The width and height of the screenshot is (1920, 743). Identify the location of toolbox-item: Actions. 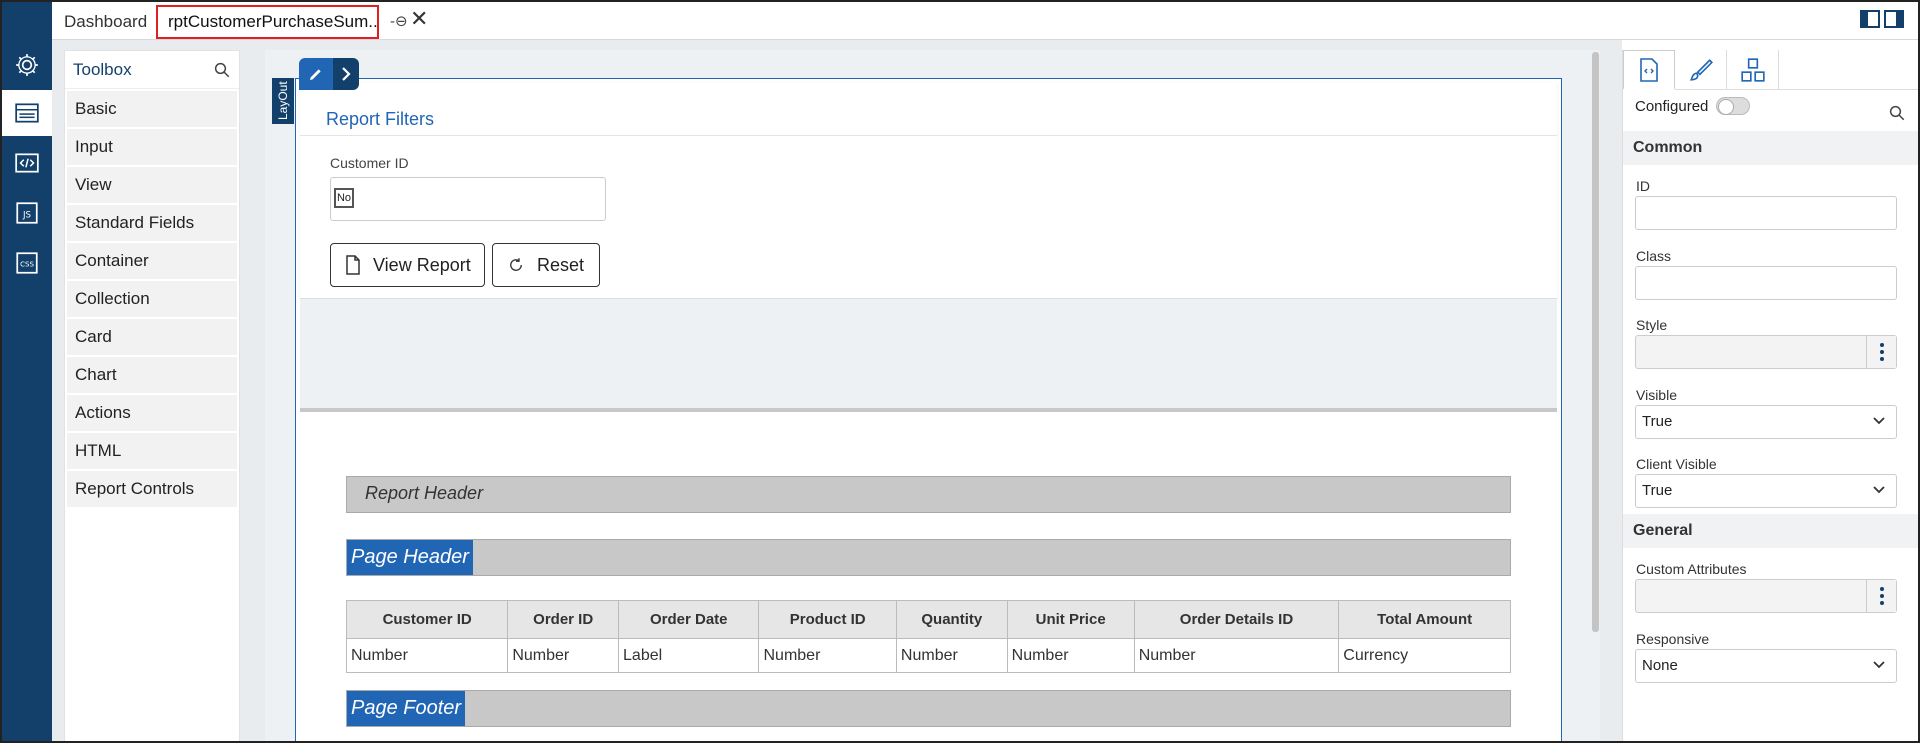
(152, 413).